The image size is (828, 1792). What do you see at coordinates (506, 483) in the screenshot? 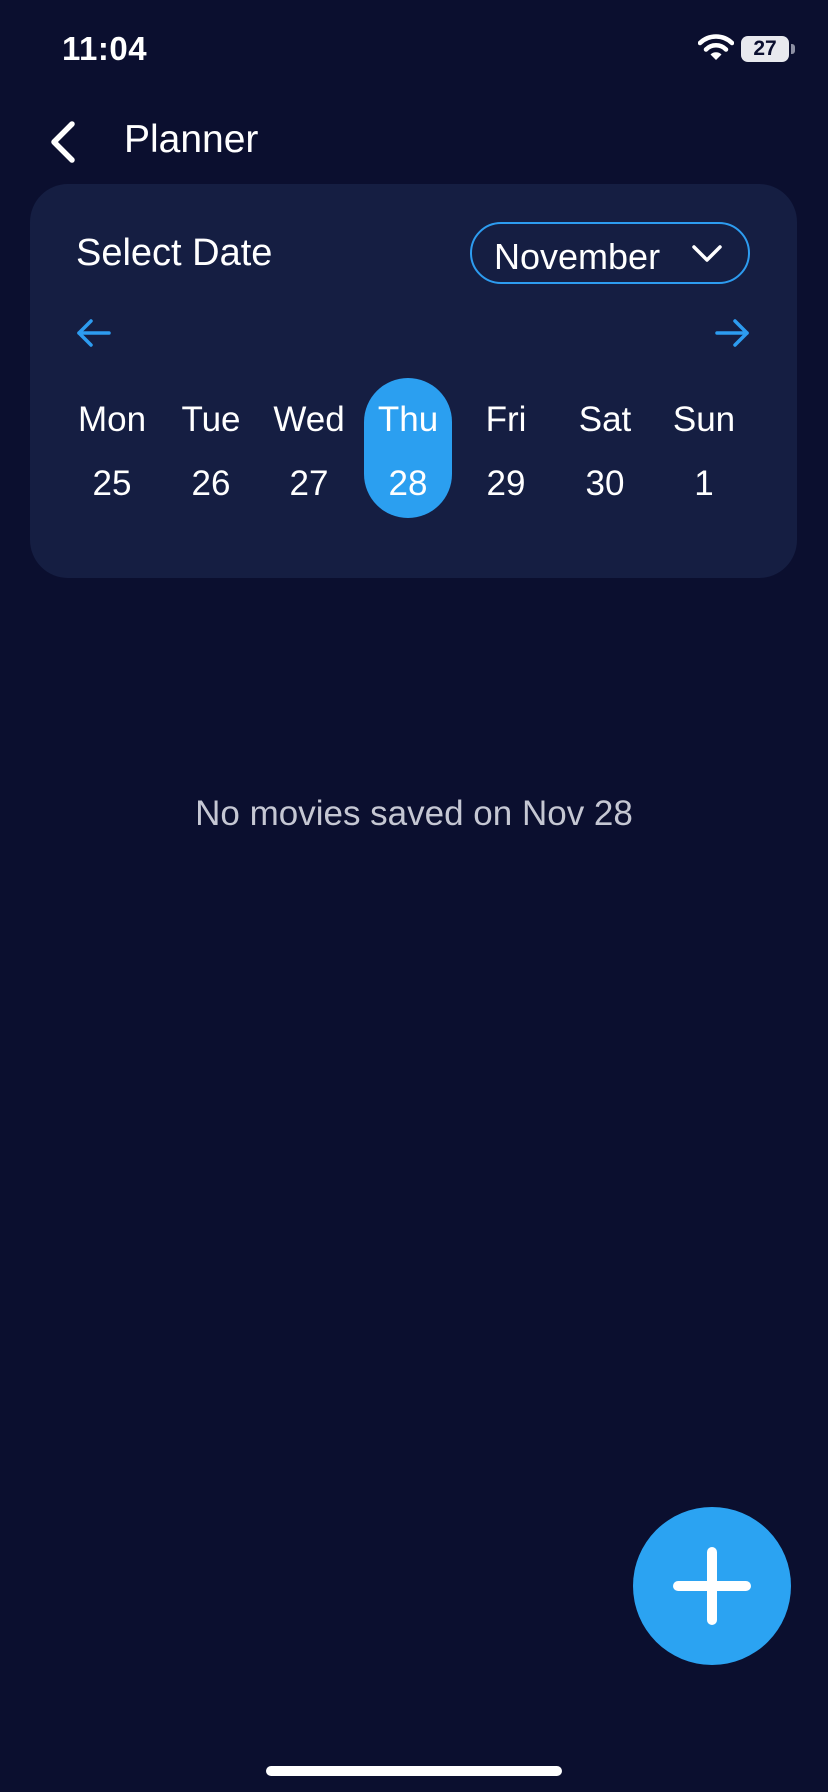
I see `day-number: 29` at bounding box center [506, 483].